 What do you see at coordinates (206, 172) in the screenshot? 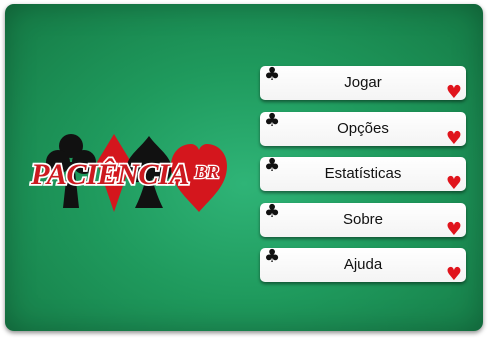
I see `logo-suffix-text: BR` at bounding box center [206, 172].